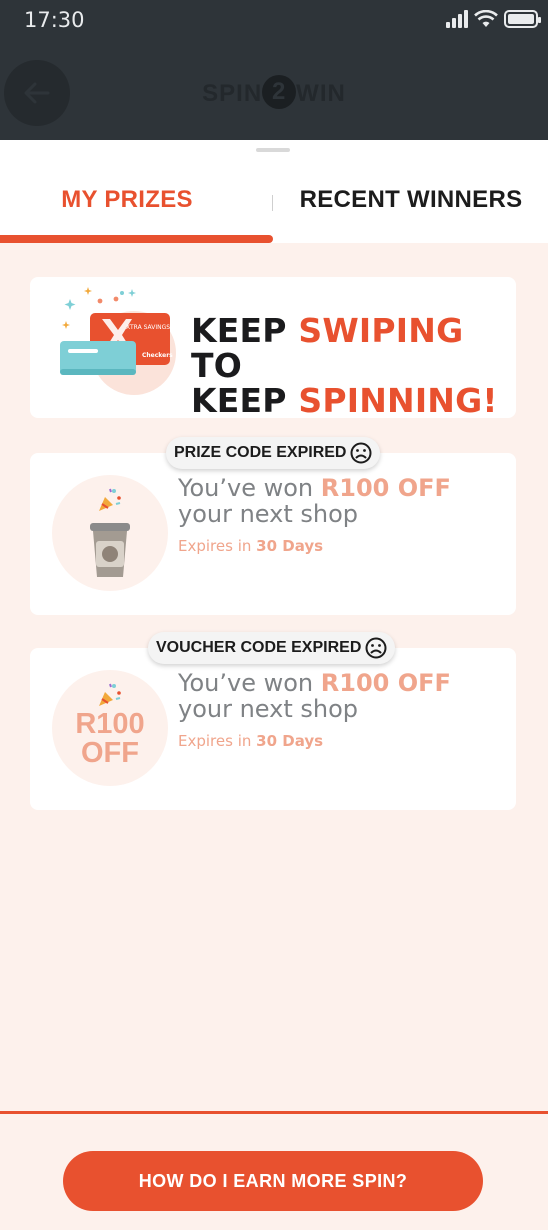 The image size is (548, 1230). Describe the element at coordinates (274, 1112) in the screenshot. I see `footer-divider` at that location.